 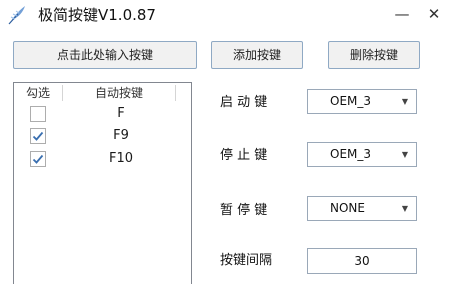 What do you see at coordinates (257, 55) in the screenshot?
I see `add-key-button: 添加按键` at bounding box center [257, 55].